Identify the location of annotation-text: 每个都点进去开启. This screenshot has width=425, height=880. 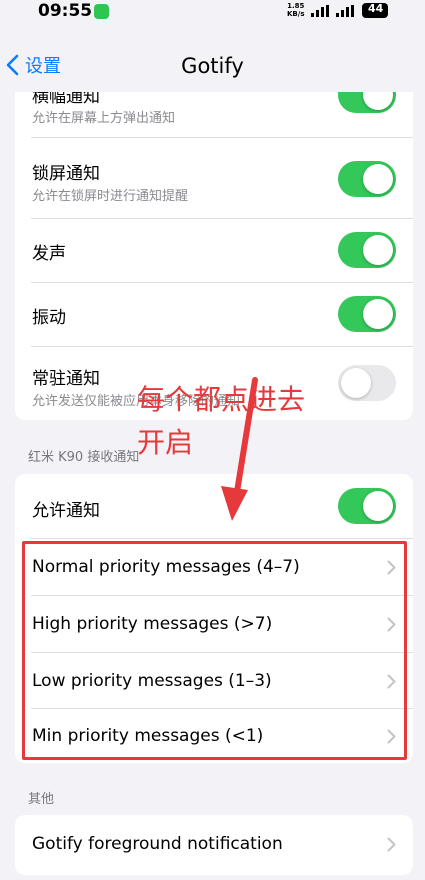
(221, 421).